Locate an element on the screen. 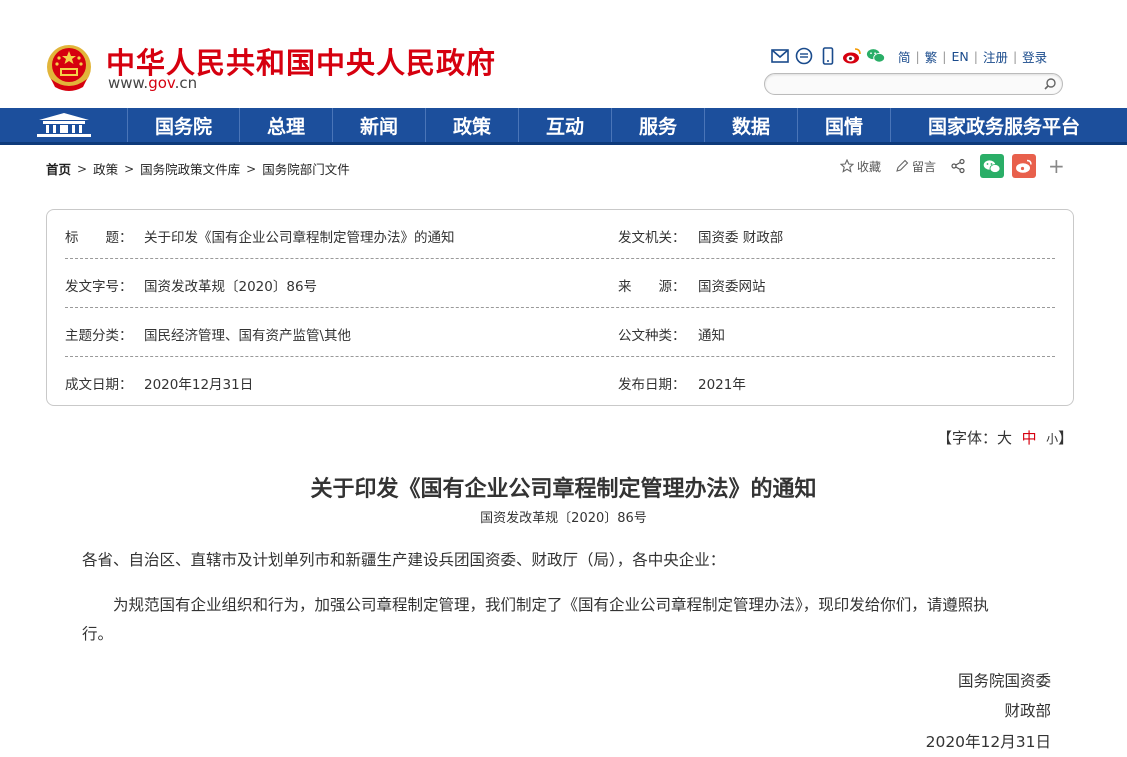 The image size is (1127, 757). written-date-value: 2020年12月31日 is located at coordinates (199, 385).